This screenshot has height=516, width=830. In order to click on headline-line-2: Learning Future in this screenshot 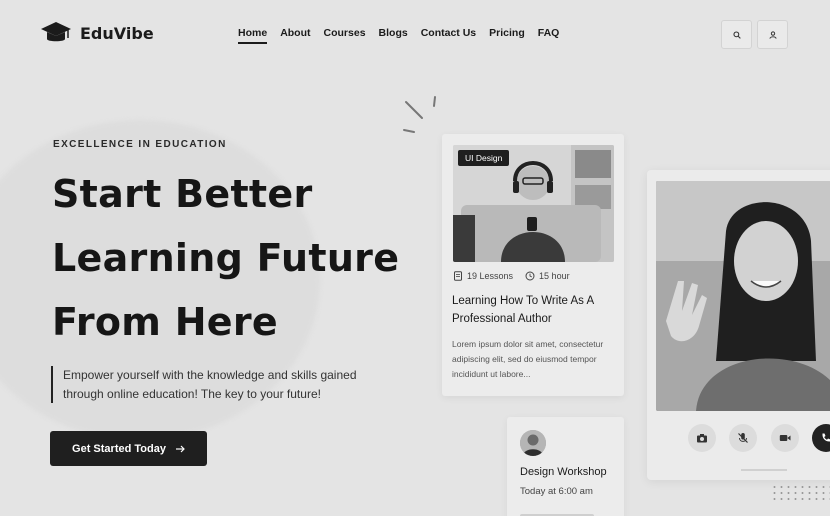, I will do `click(226, 258)`.